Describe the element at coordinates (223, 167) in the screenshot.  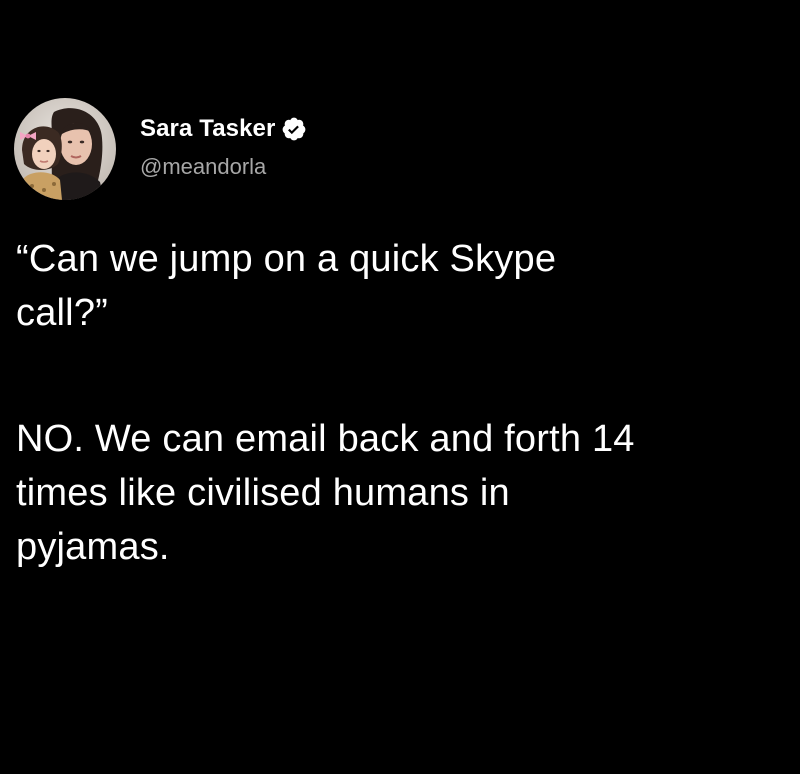
I see `author-handle: @meandorla` at that location.